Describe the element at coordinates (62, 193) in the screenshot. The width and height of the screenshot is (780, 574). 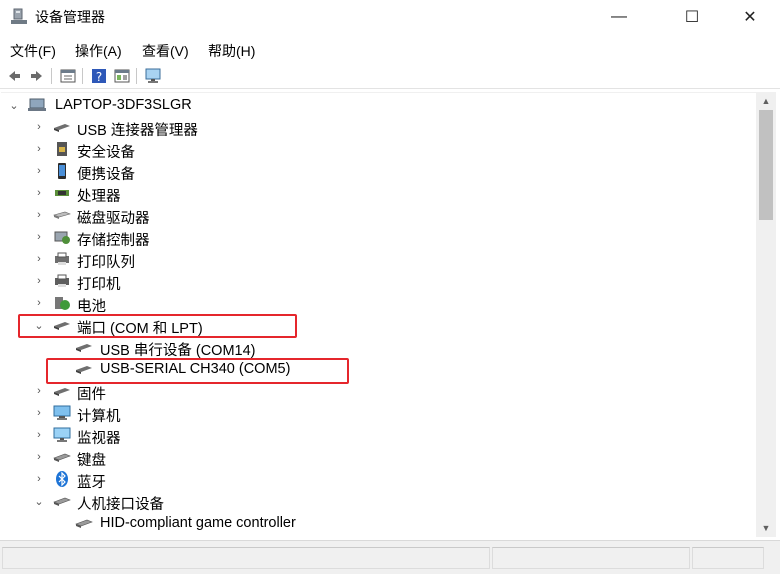
I see `processor-icon` at that location.